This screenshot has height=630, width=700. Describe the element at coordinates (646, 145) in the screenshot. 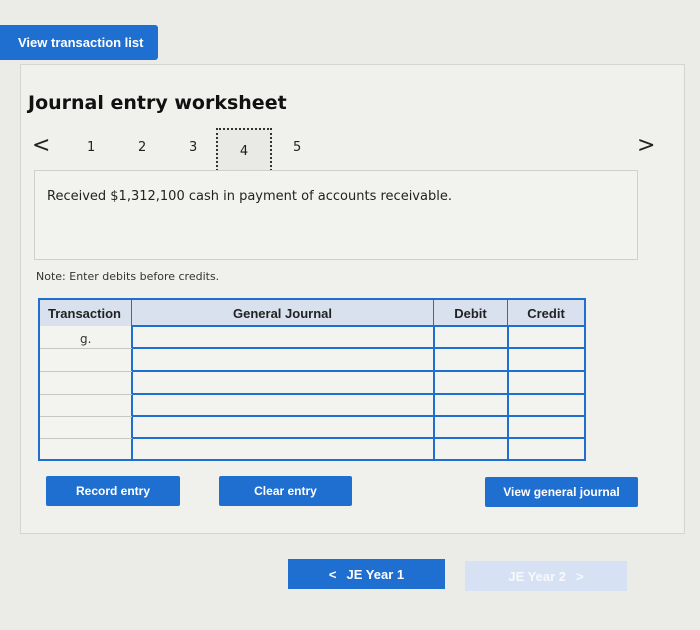

I see `next-step-chevron-icon: >` at that location.